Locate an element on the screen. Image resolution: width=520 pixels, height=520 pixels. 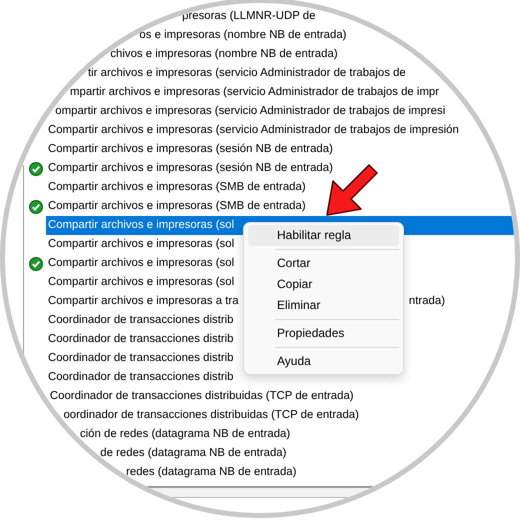
rule-text: ntrada) is located at coordinates (426, 301).